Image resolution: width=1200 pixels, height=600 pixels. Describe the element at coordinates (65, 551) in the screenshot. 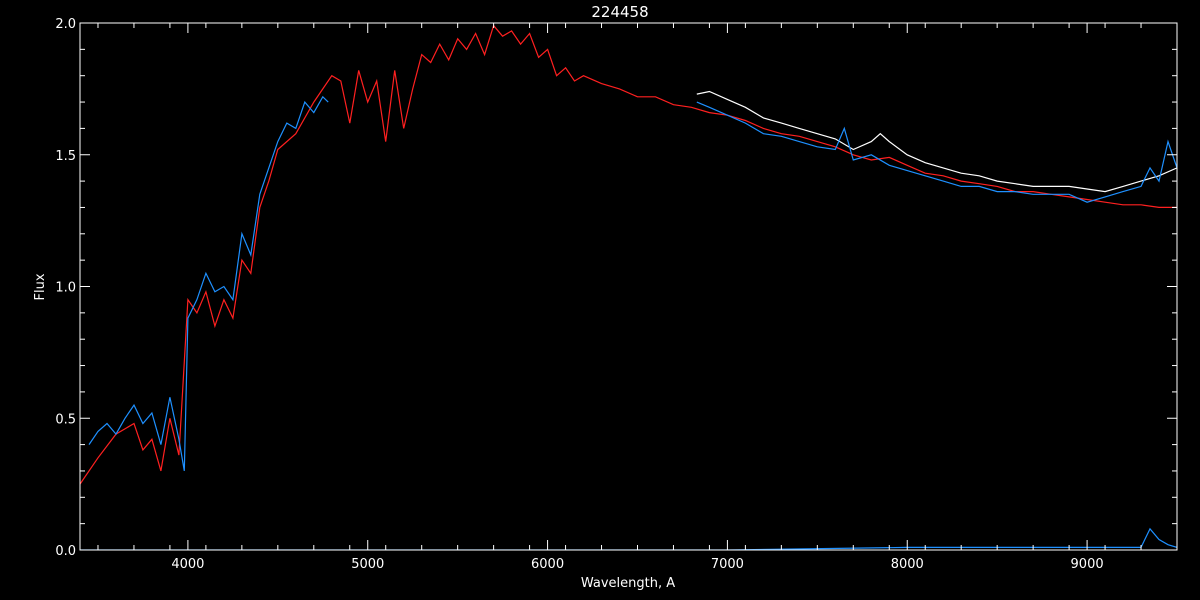

I see `y-tick-label: 0.0` at that location.